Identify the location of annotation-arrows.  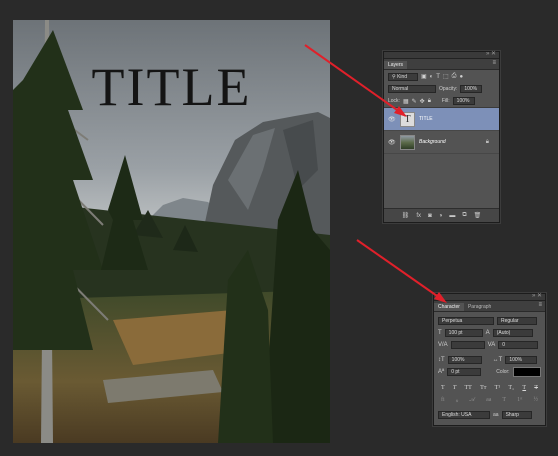
(375, 173).